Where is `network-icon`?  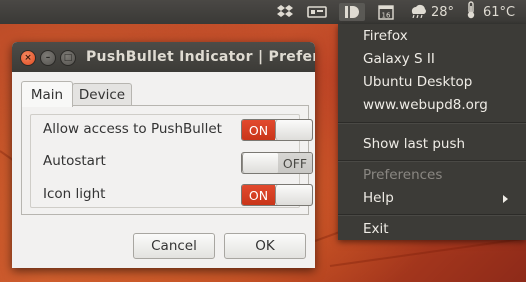
network-icon is located at coordinates (317, 12).